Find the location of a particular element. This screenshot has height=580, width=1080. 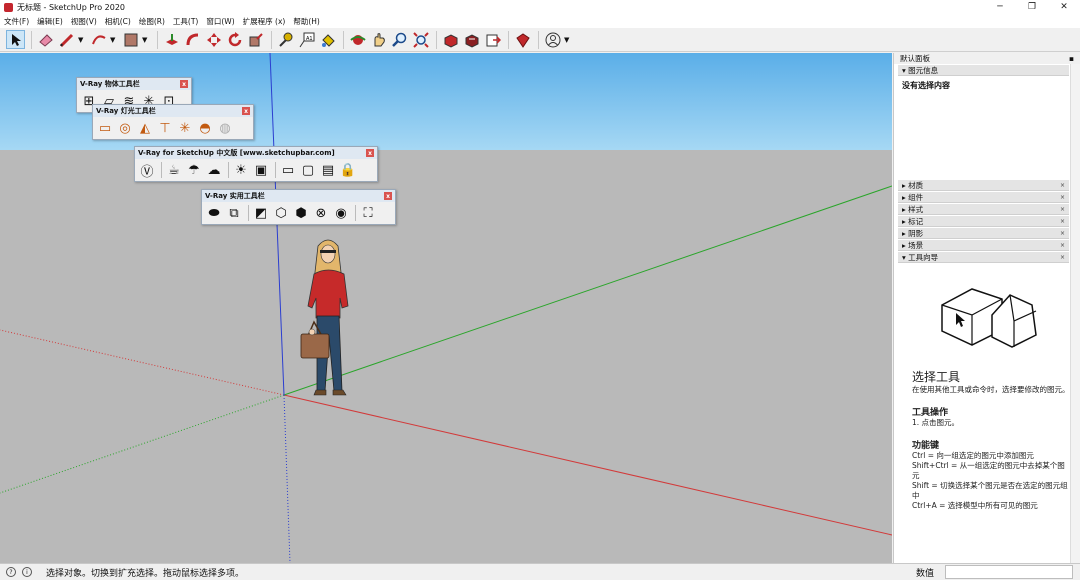

pin-icon: ▪ is located at coordinates (1071, 58).